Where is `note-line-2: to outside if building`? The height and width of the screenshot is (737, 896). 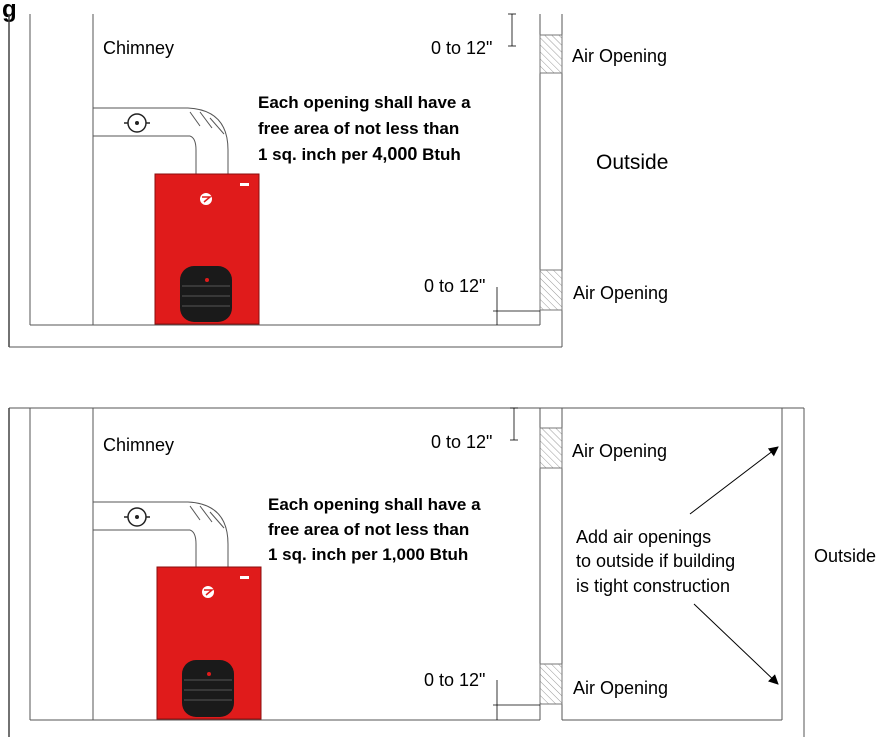
note-line-2: to outside if building is located at coordinates (655, 561).